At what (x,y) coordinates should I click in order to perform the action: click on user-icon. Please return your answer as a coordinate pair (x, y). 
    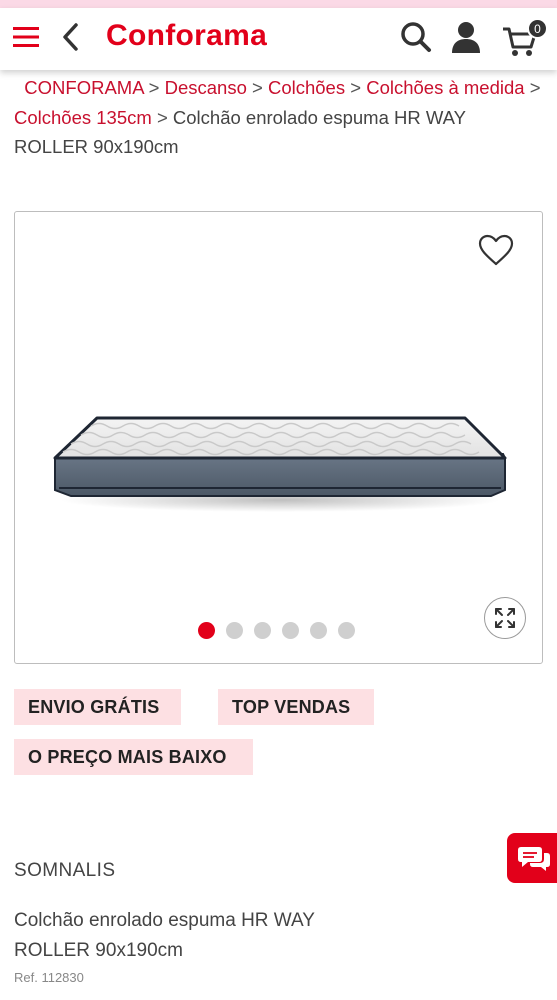
    Looking at the image, I should click on (466, 37).